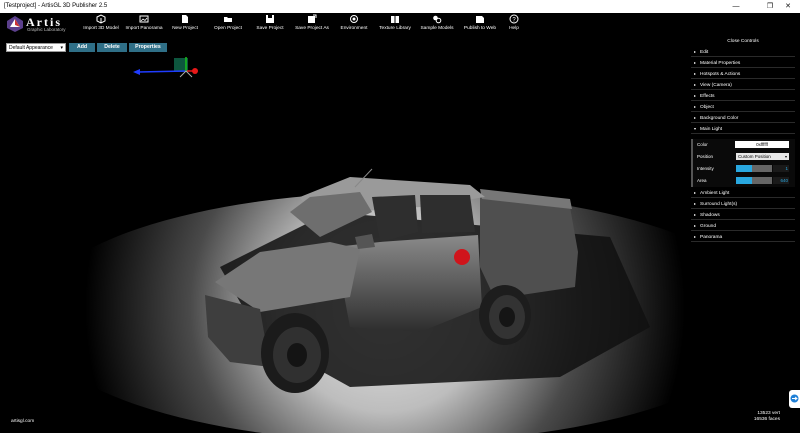 This screenshot has width=800, height=433. I want to click on import-panorama-label: Import Panorama, so click(144, 28).